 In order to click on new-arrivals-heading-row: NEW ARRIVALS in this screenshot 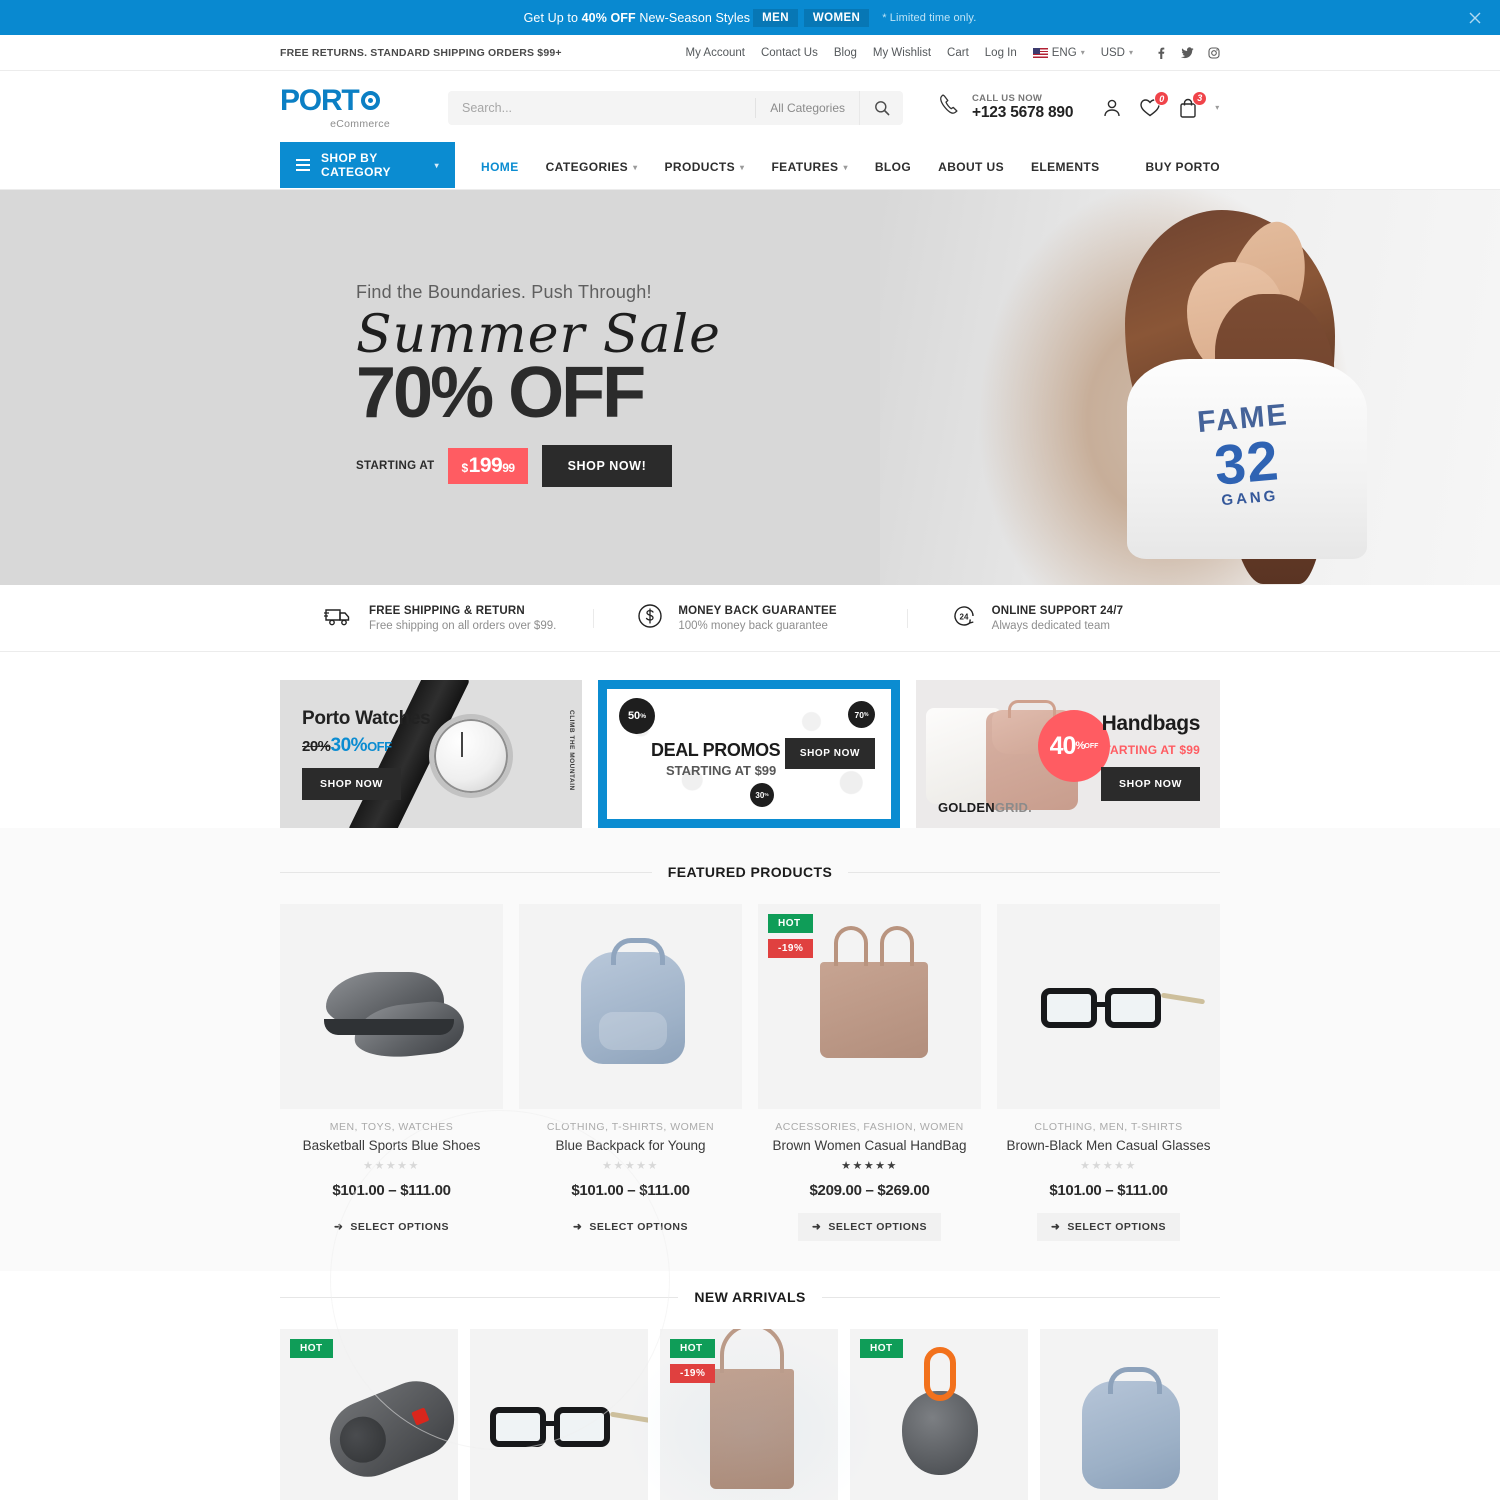, I will do `click(750, 1288)`.